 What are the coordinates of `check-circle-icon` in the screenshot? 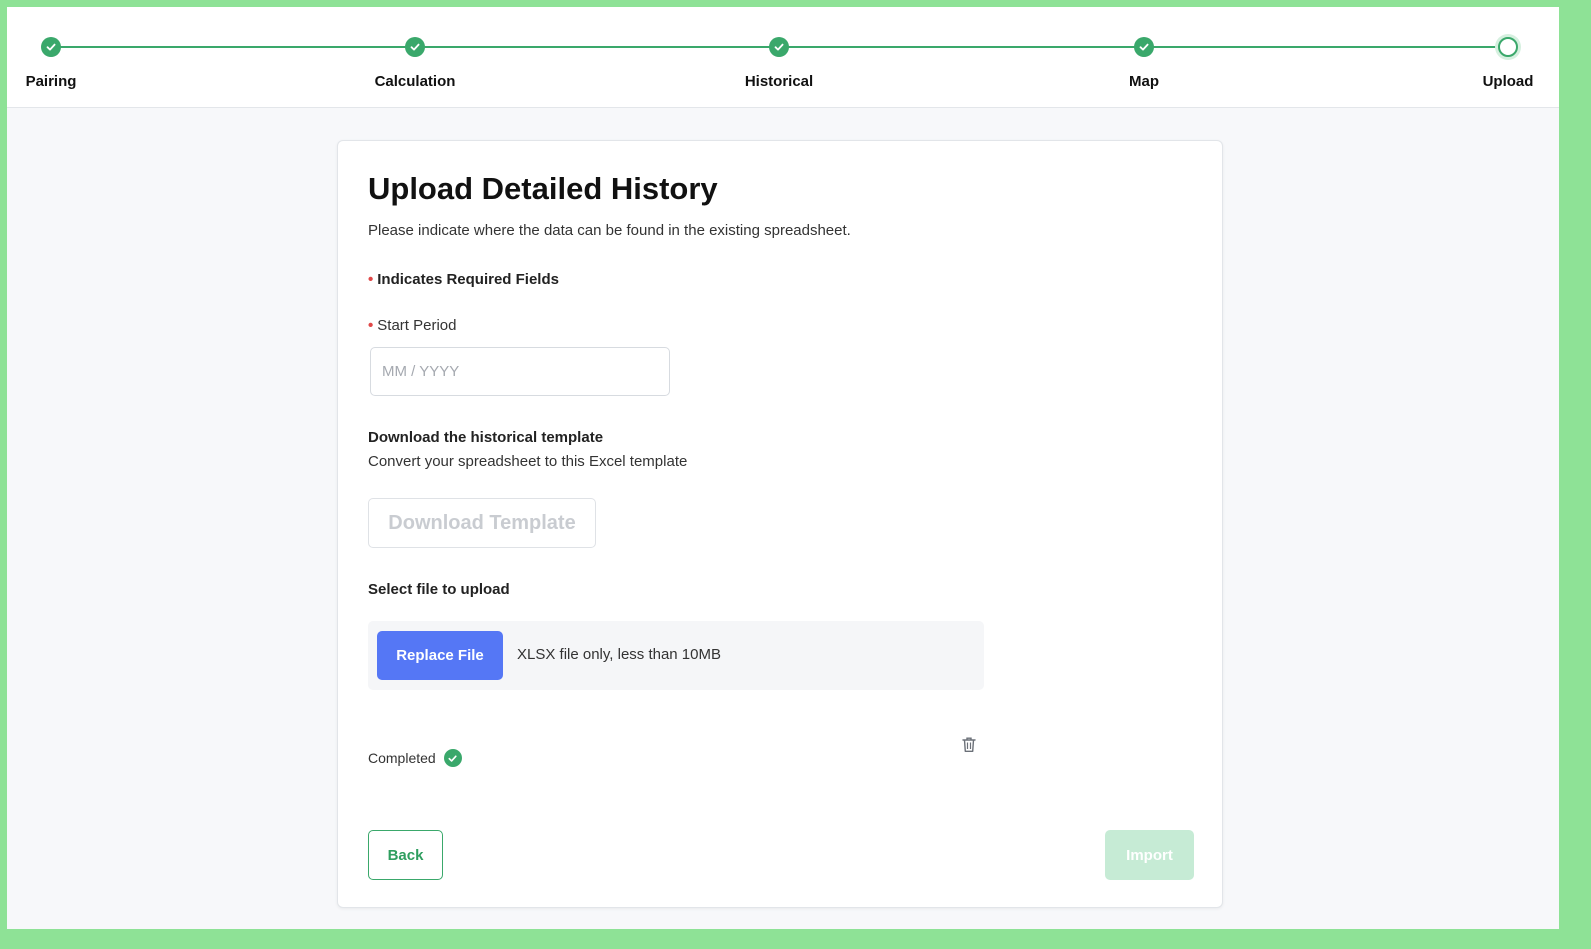 It's located at (452, 758).